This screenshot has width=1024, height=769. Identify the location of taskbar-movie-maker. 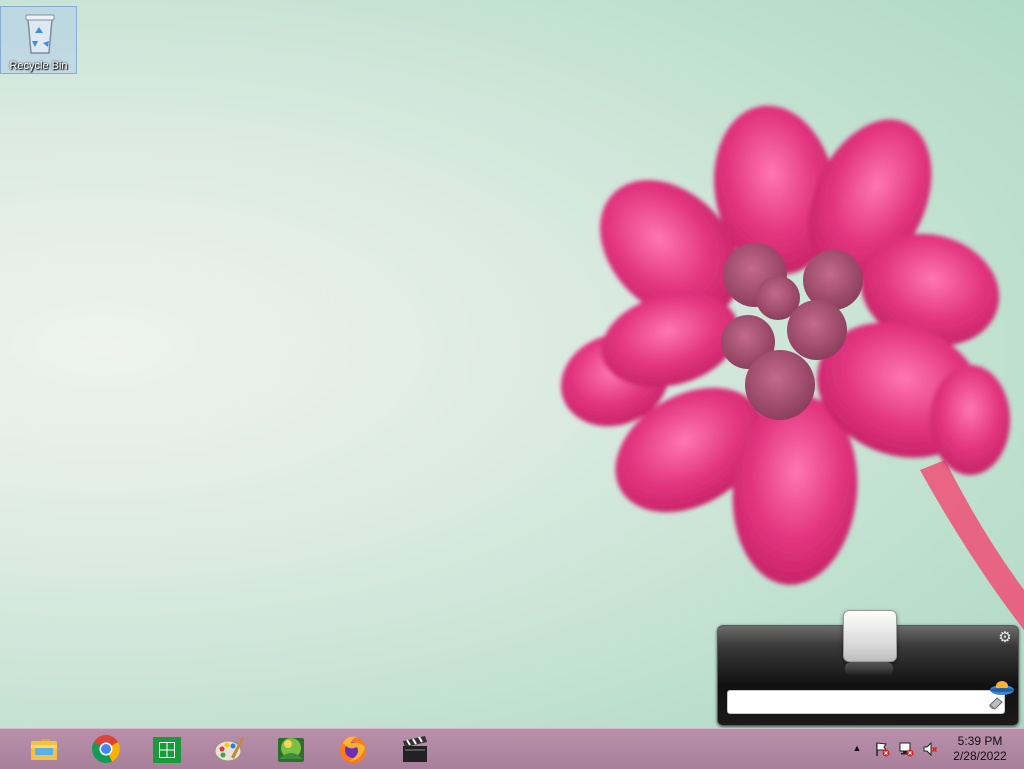
(415, 749).